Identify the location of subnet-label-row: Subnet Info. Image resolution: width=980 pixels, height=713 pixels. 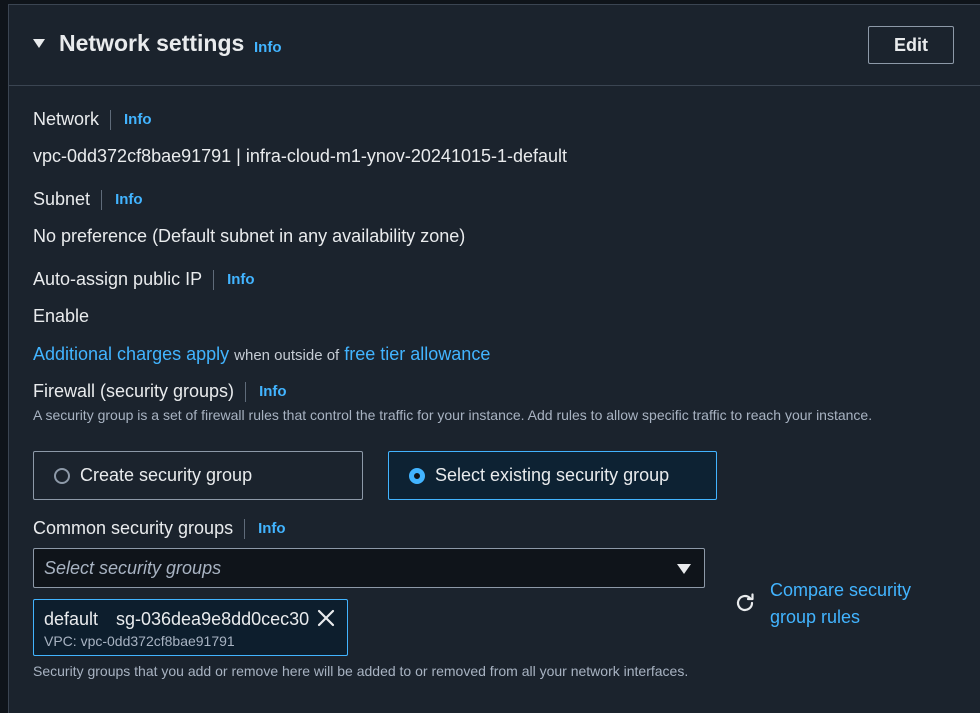
(88, 199).